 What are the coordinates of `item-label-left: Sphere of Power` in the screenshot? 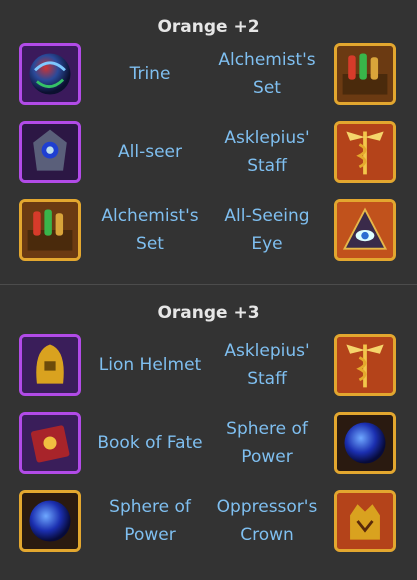 It's located at (150, 521).